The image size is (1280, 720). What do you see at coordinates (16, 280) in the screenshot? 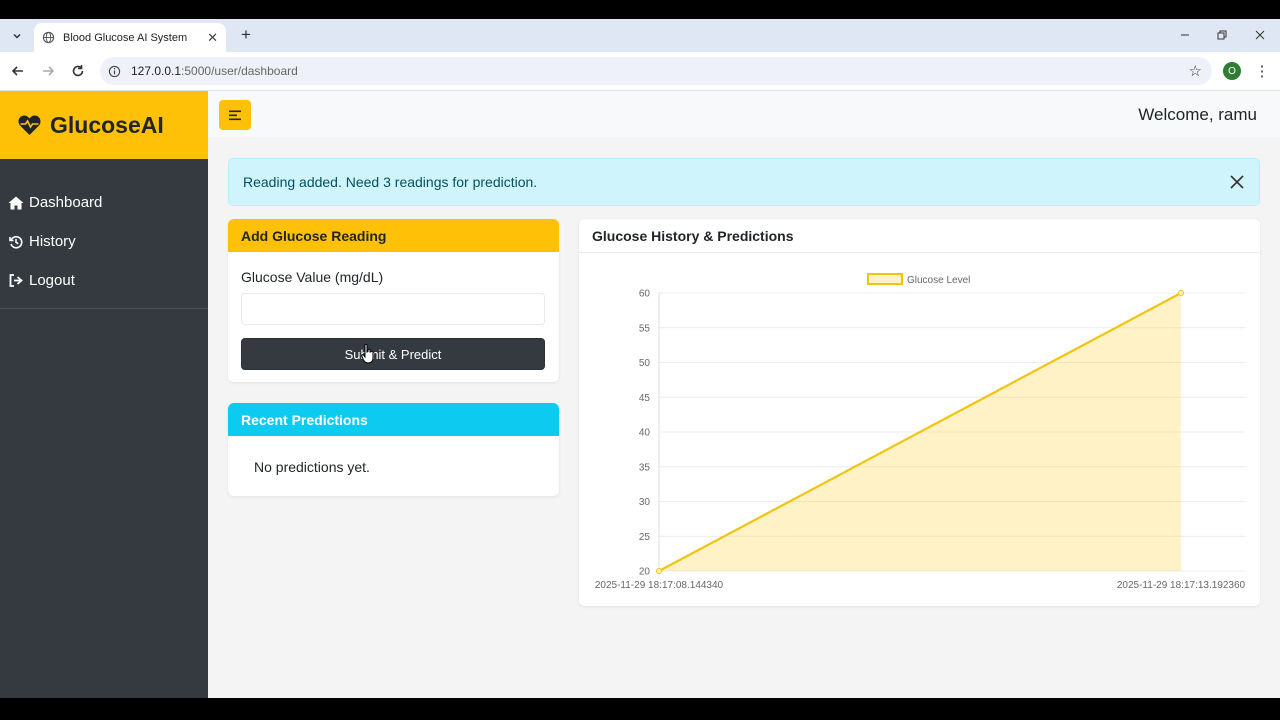
I see `logout-icon` at bounding box center [16, 280].